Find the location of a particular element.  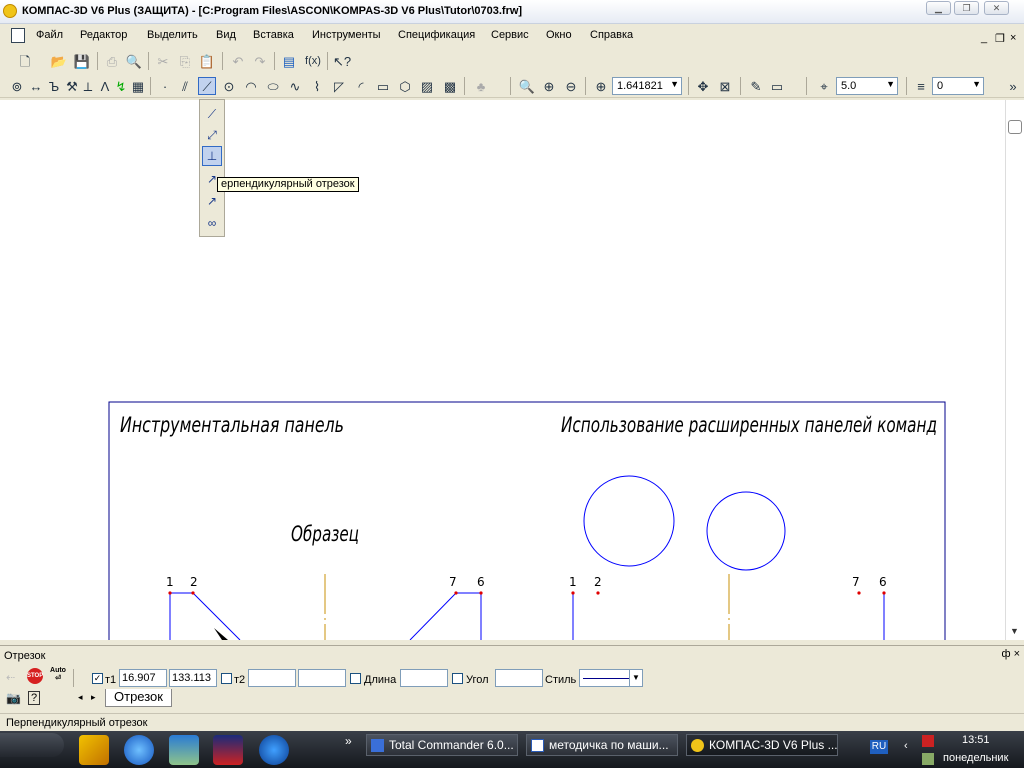

auxiliary-line-icon: ⫽ is located at coordinates (185, 86).